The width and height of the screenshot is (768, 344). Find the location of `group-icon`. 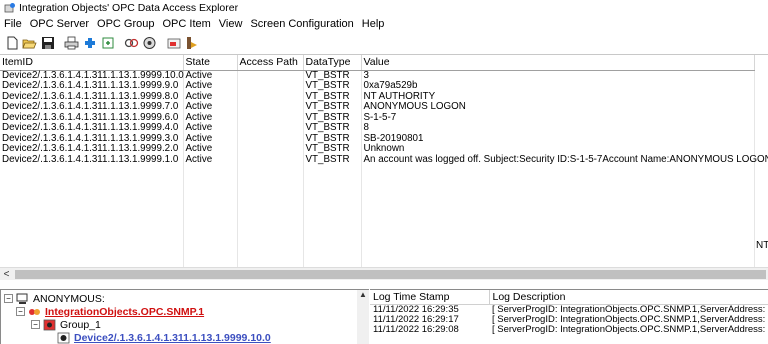

group-icon is located at coordinates (49, 325).